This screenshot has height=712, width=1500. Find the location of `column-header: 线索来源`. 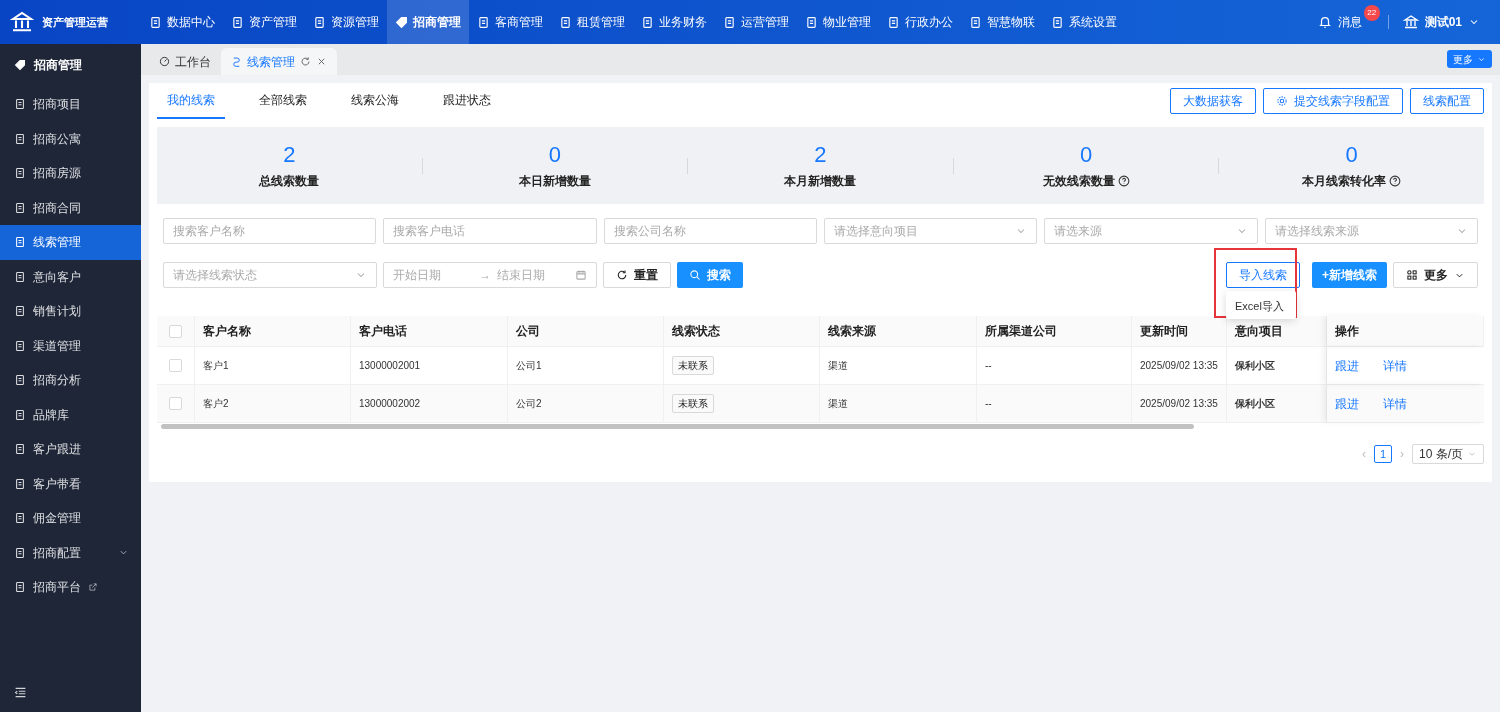

column-header: 线索来源 is located at coordinates (852, 331).